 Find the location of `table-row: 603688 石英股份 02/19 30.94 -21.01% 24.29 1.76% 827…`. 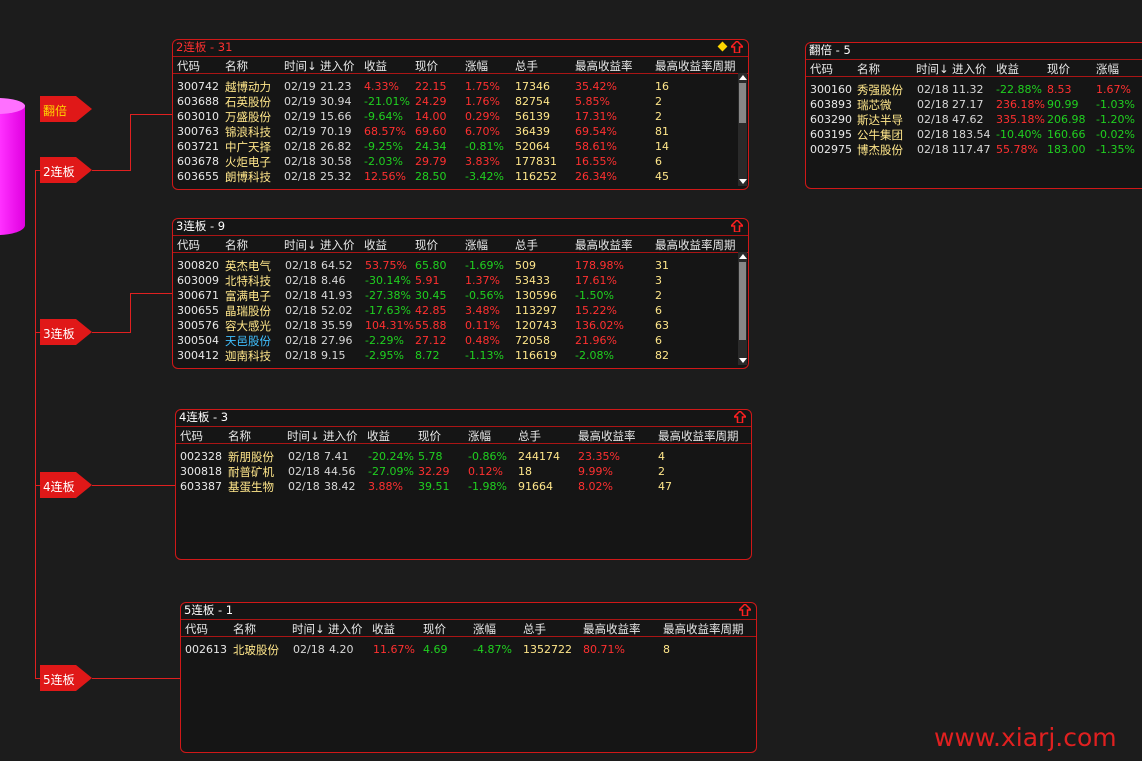

table-row: 603688 石英股份 02/19 30.94 -21.01% 24.29 1.76% 827… is located at coordinates (460, 101).